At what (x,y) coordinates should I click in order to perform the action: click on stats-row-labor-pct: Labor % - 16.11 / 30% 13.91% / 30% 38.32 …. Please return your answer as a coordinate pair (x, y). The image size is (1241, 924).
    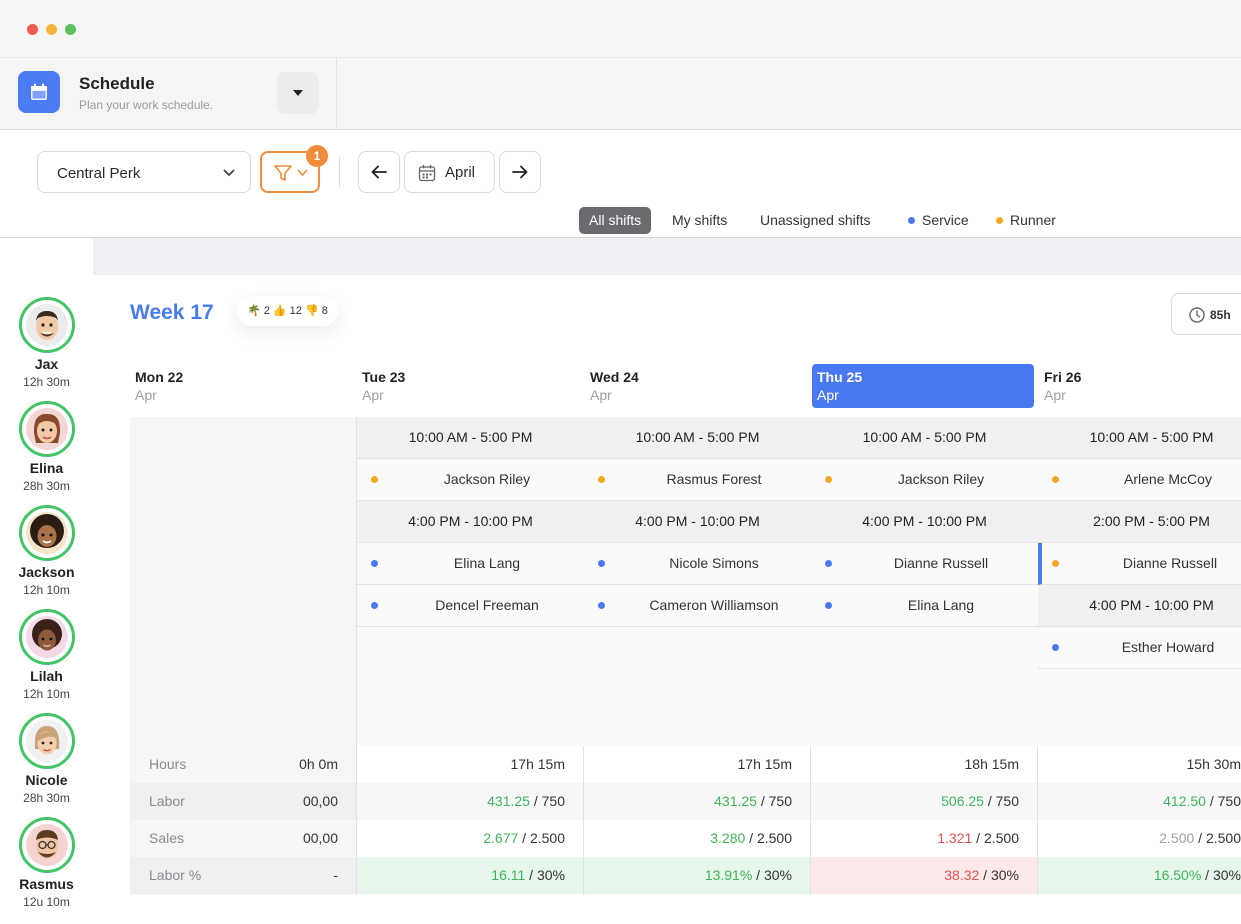
    Looking at the image, I should click on (685, 875).